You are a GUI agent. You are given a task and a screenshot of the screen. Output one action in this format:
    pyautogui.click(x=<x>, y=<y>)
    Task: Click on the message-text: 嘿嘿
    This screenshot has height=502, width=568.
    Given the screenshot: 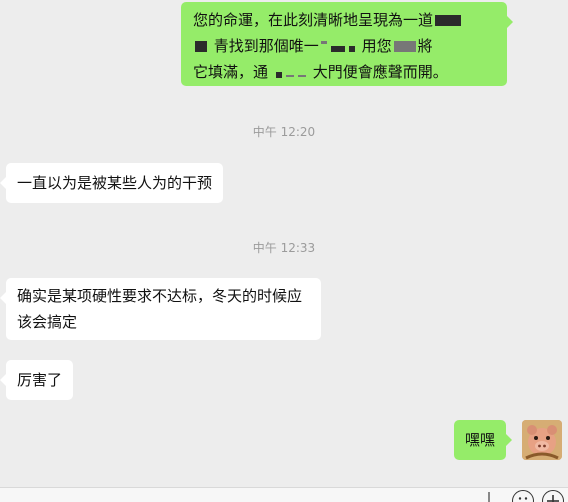 What is the action you would take?
    pyautogui.click(x=480, y=440)
    